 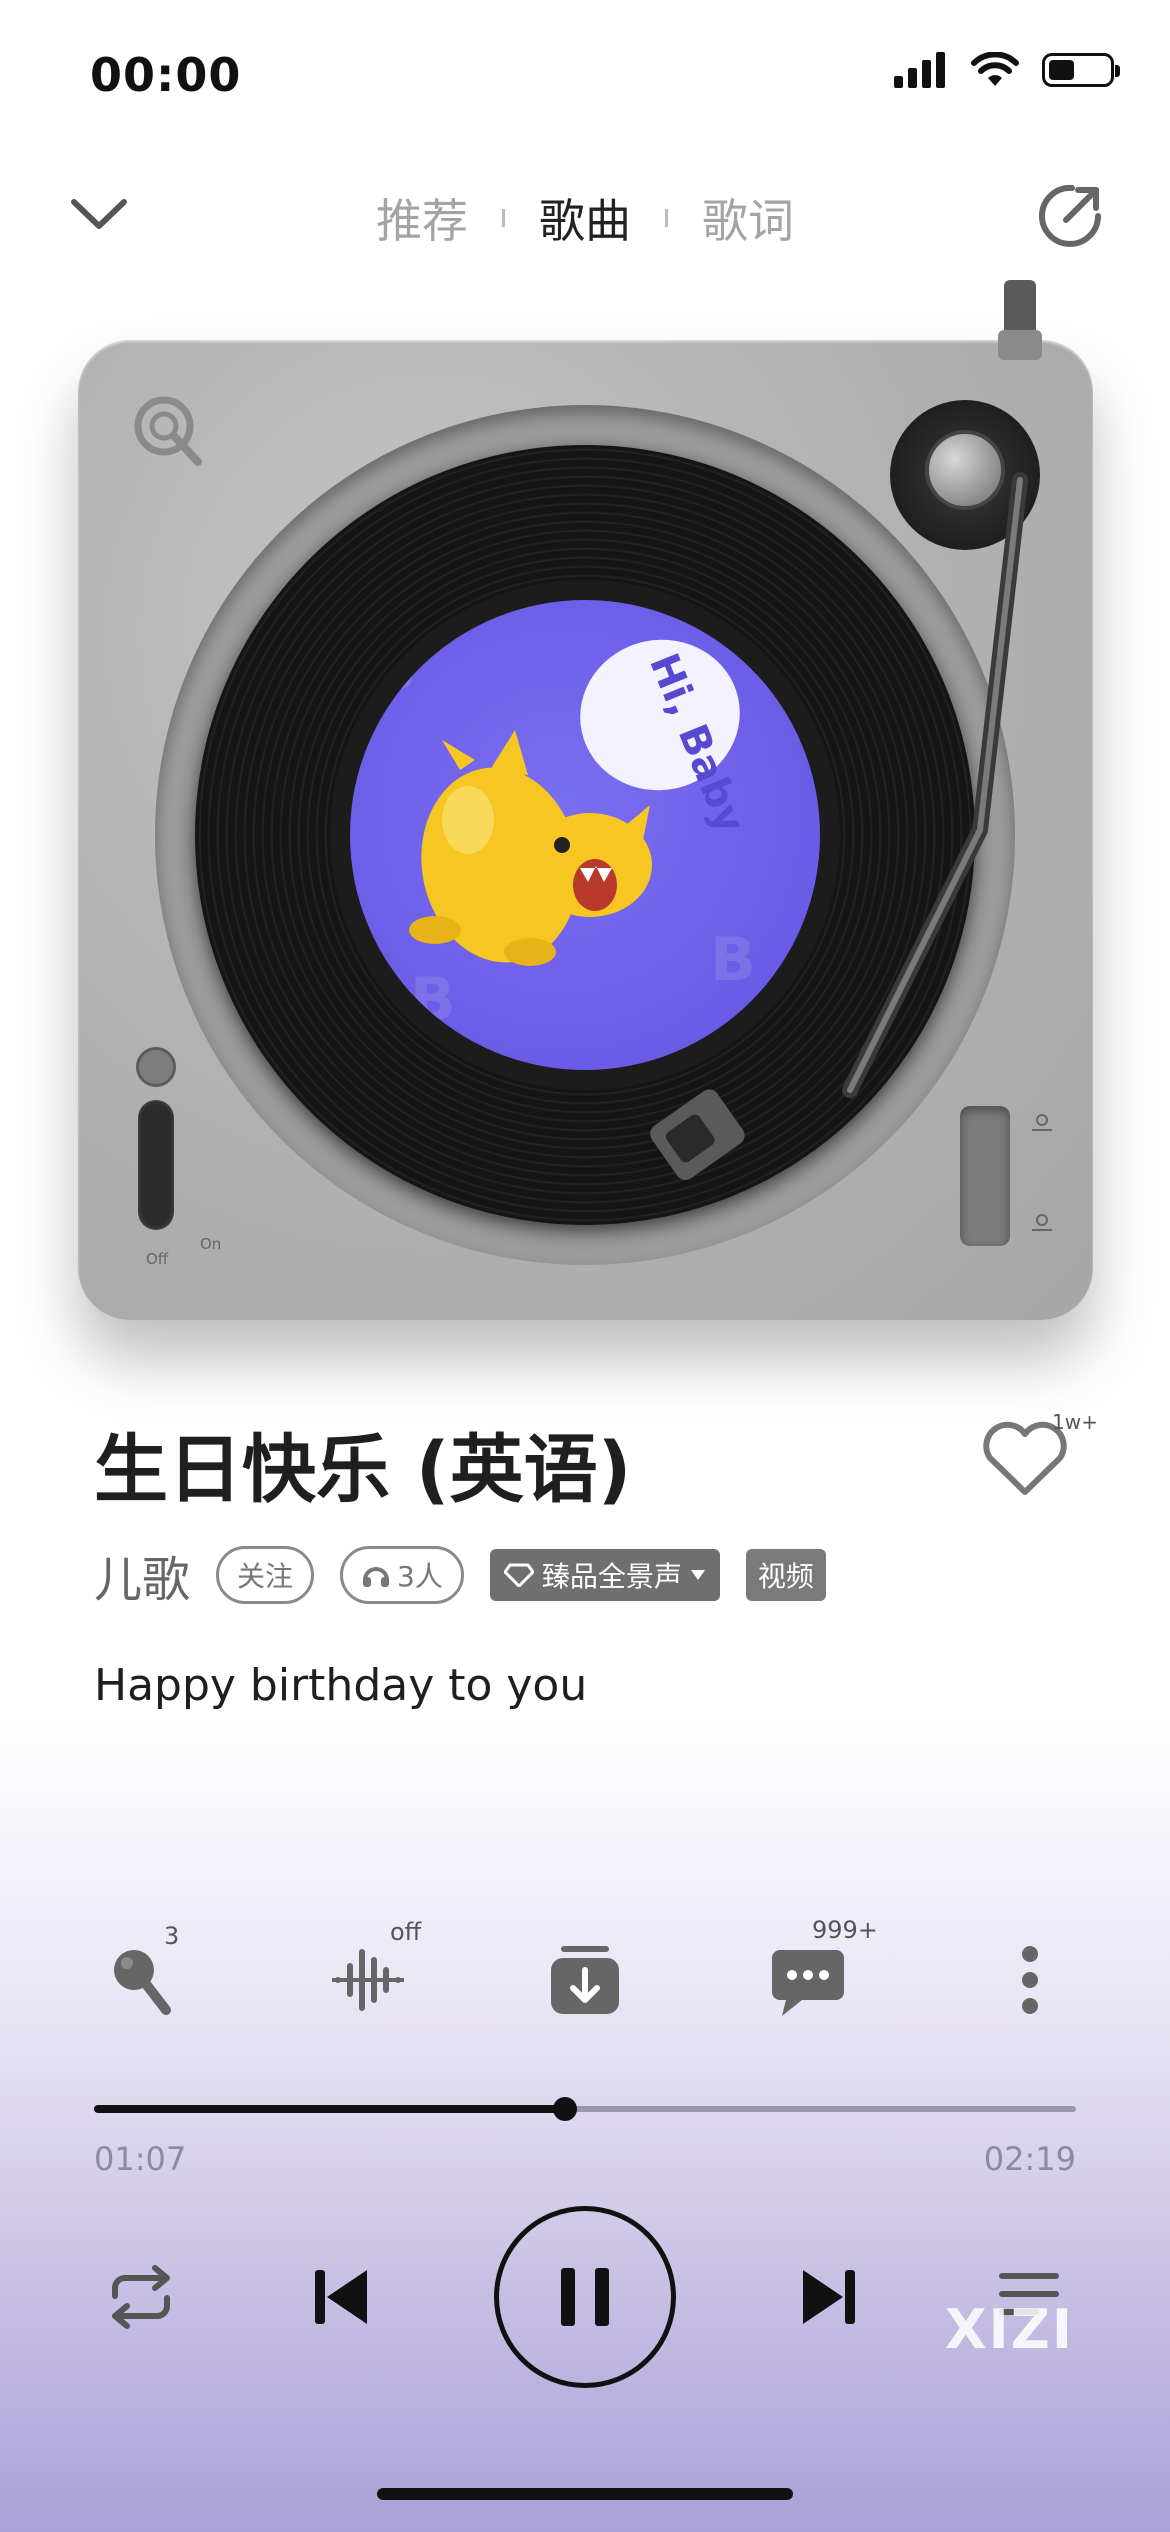 I want to click on tab-recommend: 推荐, so click(x=422, y=218).